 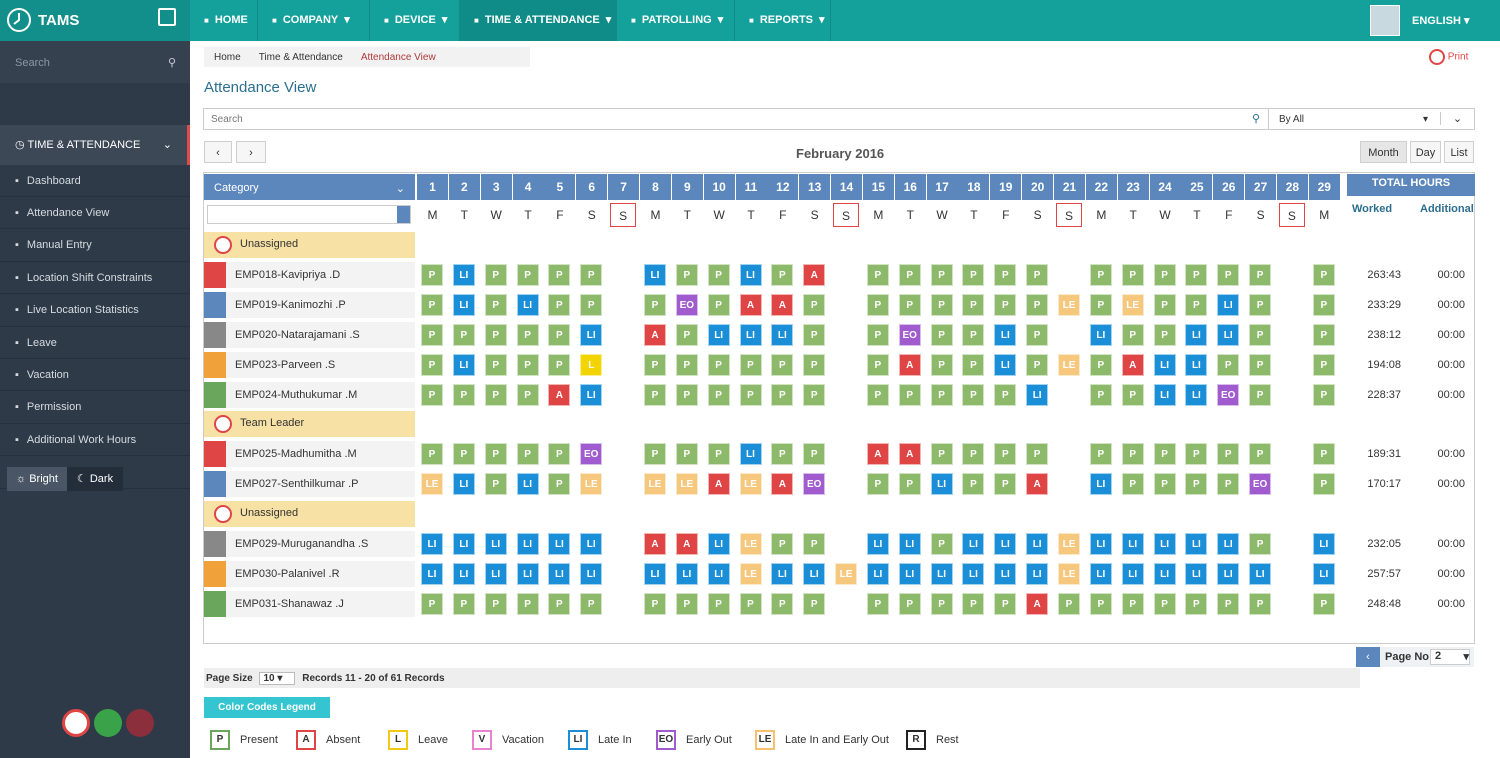 I want to click on brand: TAMS, so click(x=95, y=20).